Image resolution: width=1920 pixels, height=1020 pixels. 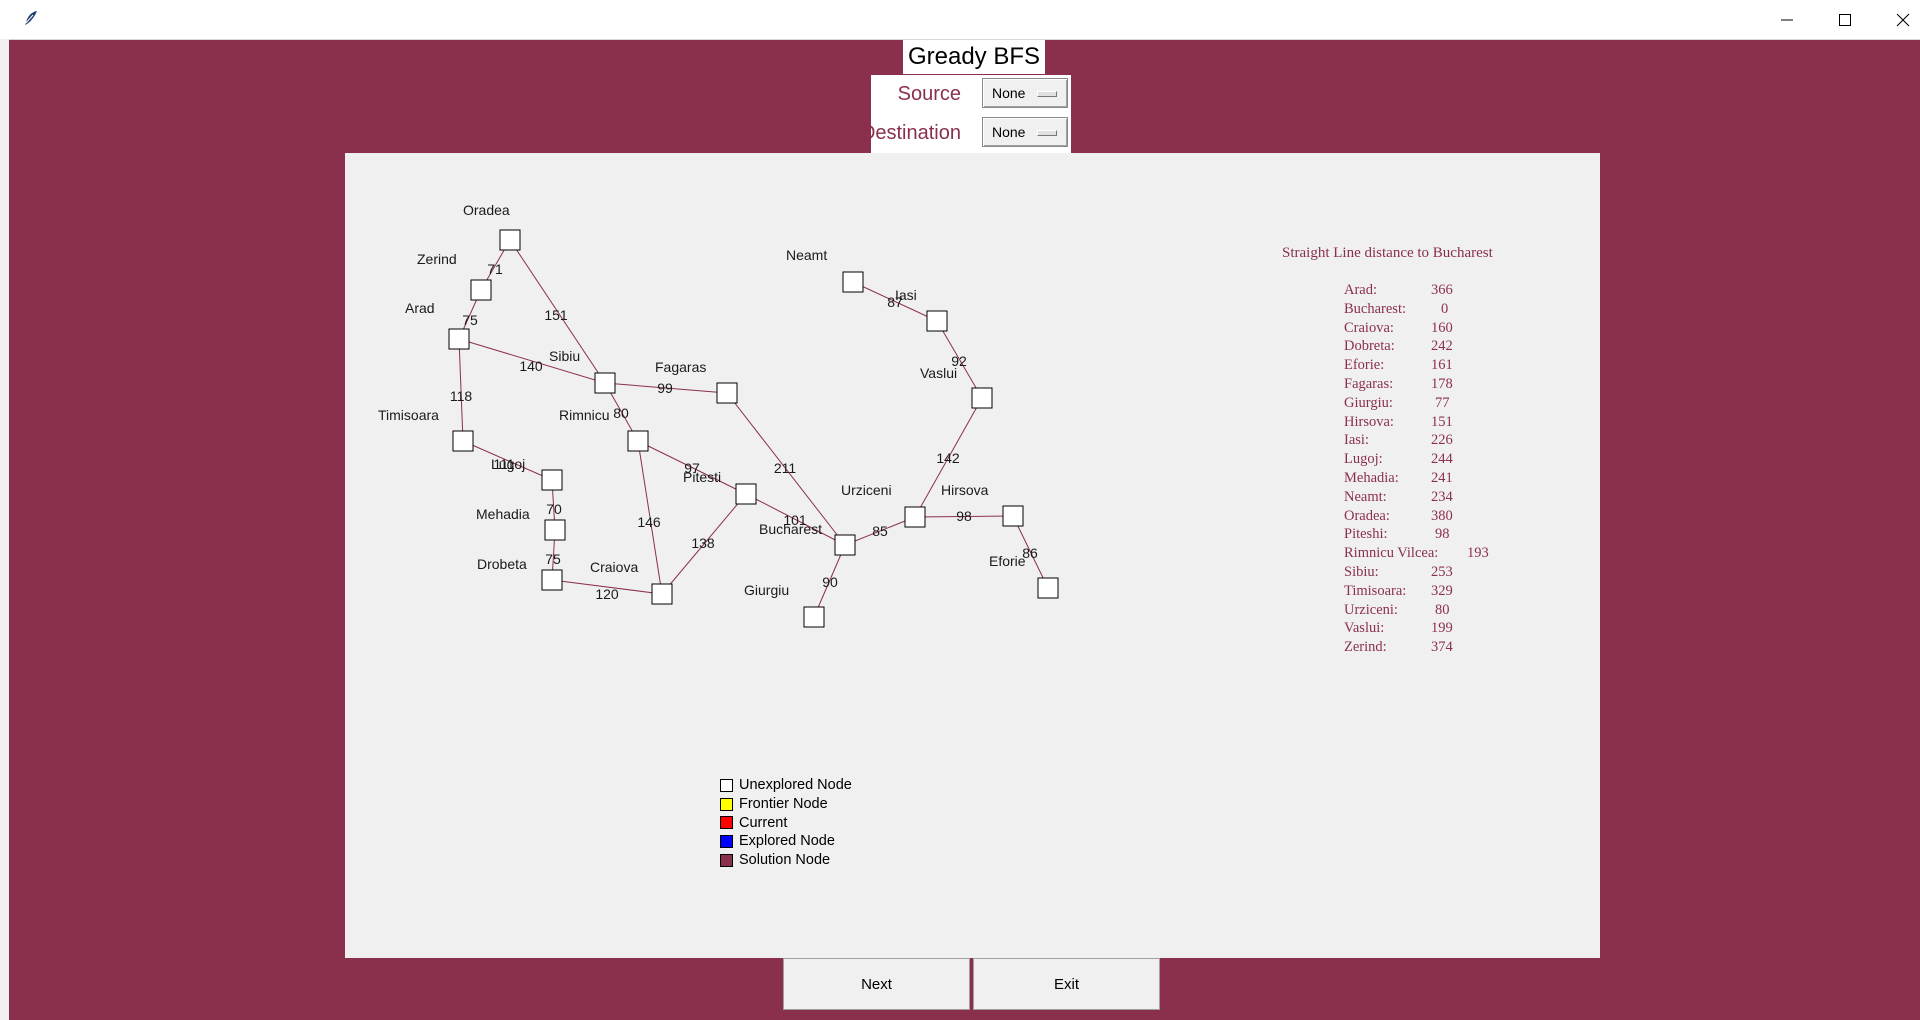 I want to click on sld-city: Iasi:, so click(x=1356, y=440).